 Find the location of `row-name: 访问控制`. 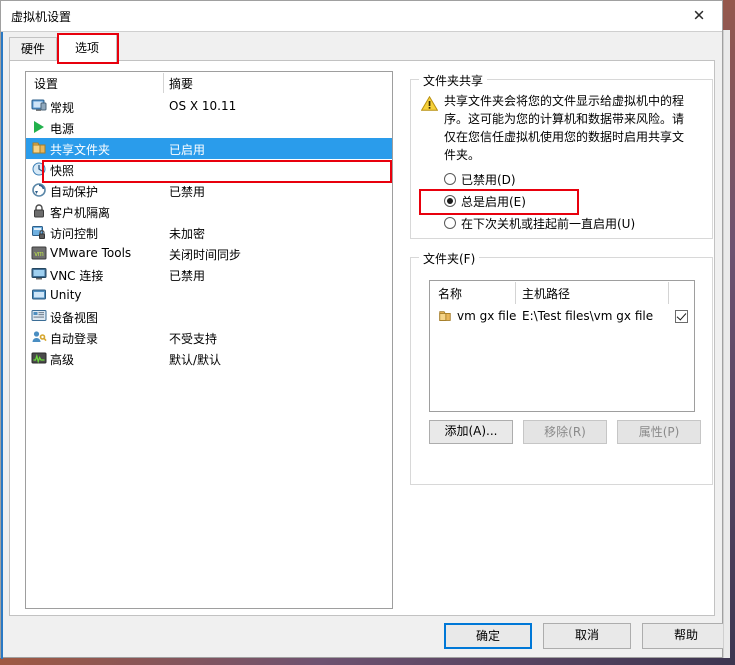

row-name: 访问控制 is located at coordinates (74, 234).